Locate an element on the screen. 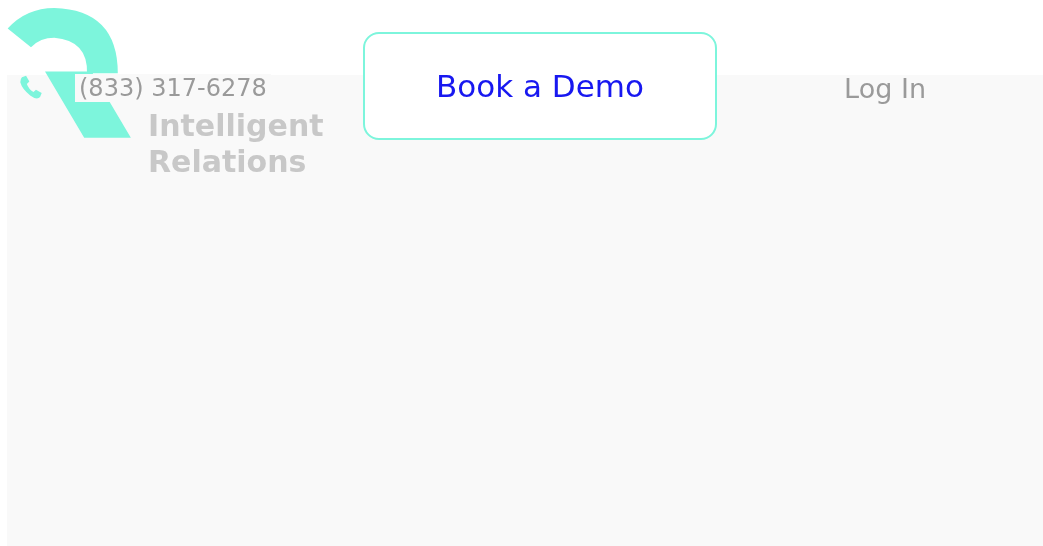 The width and height of the screenshot is (1043, 546). book-demo-button: Book a Demo is located at coordinates (540, 86).